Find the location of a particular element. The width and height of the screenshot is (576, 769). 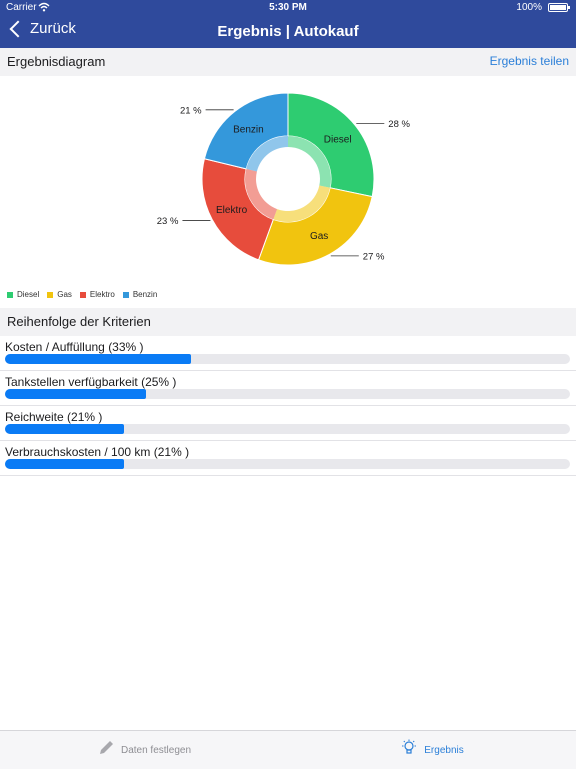

diagram-section-header: Ergebnisdiagram Ergebnis teilen is located at coordinates (288, 62).